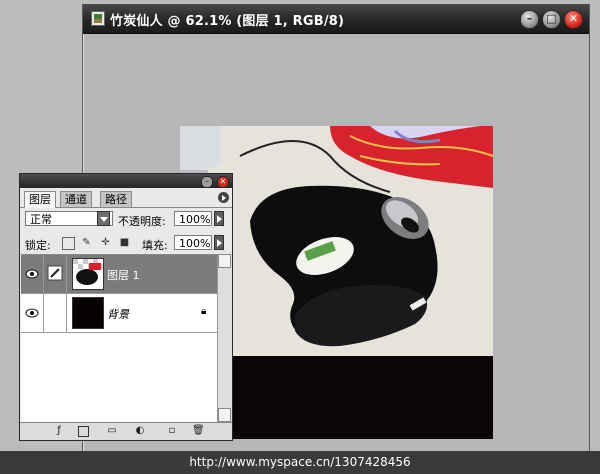  What do you see at coordinates (59, 431) in the screenshot?
I see `layer-style-icon: ƒ` at bounding box center [59, 431].